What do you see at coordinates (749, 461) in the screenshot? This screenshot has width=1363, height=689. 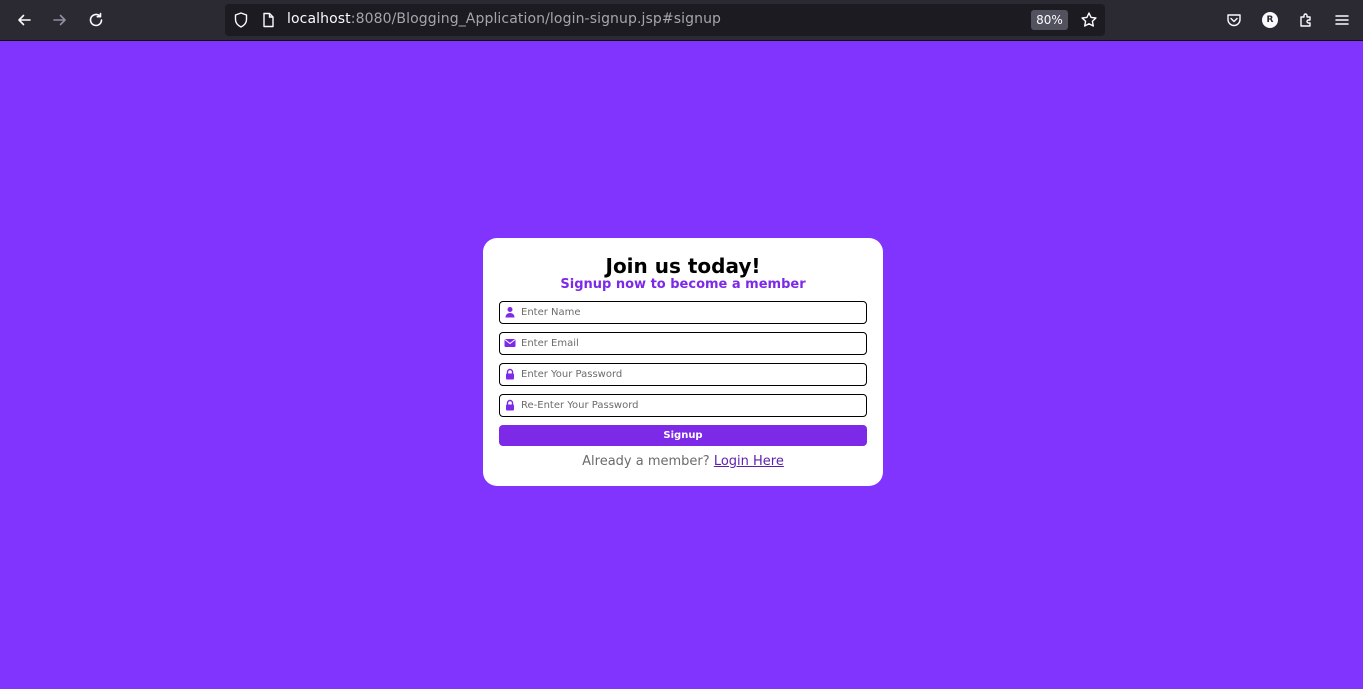 I see `login-link: Login Here` at bounding box center [749, 461].